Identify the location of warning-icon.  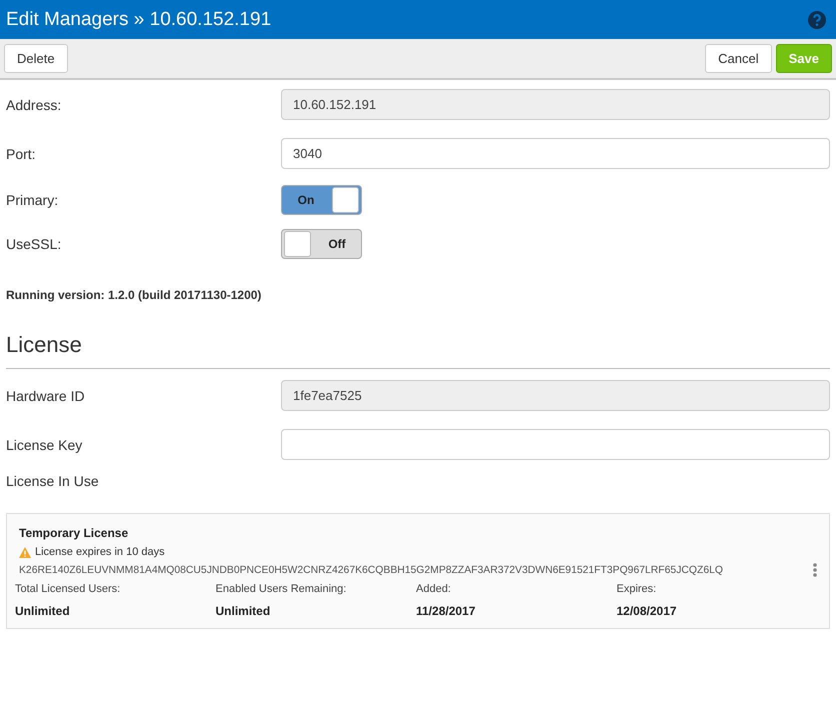
(25, 552).